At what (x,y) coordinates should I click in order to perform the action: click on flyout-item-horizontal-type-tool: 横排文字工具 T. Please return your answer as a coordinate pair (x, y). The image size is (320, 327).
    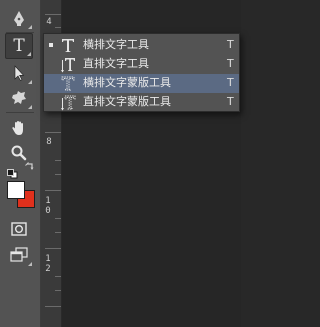
    Looking at the image, I should click on (141, 45).